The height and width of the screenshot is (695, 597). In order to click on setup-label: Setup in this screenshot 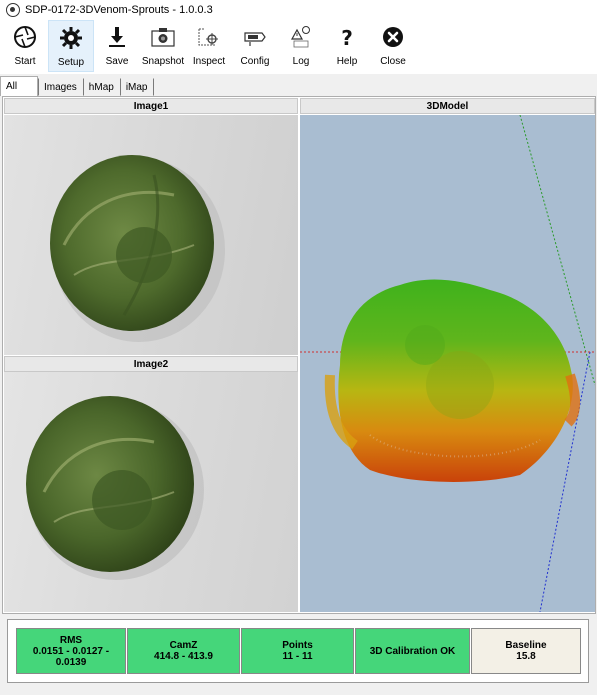, I will do `click(71, 62)`.